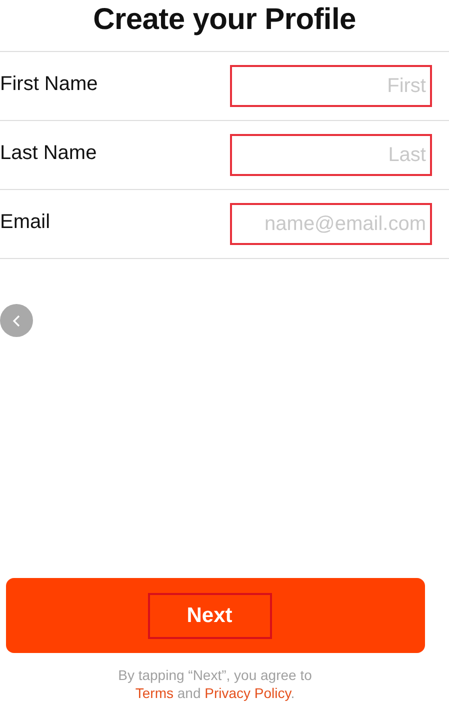  Describe the element at coordinates (247, 693) in the screenshot. I see `privacy-policy-link: Privacy Policy` at that location.